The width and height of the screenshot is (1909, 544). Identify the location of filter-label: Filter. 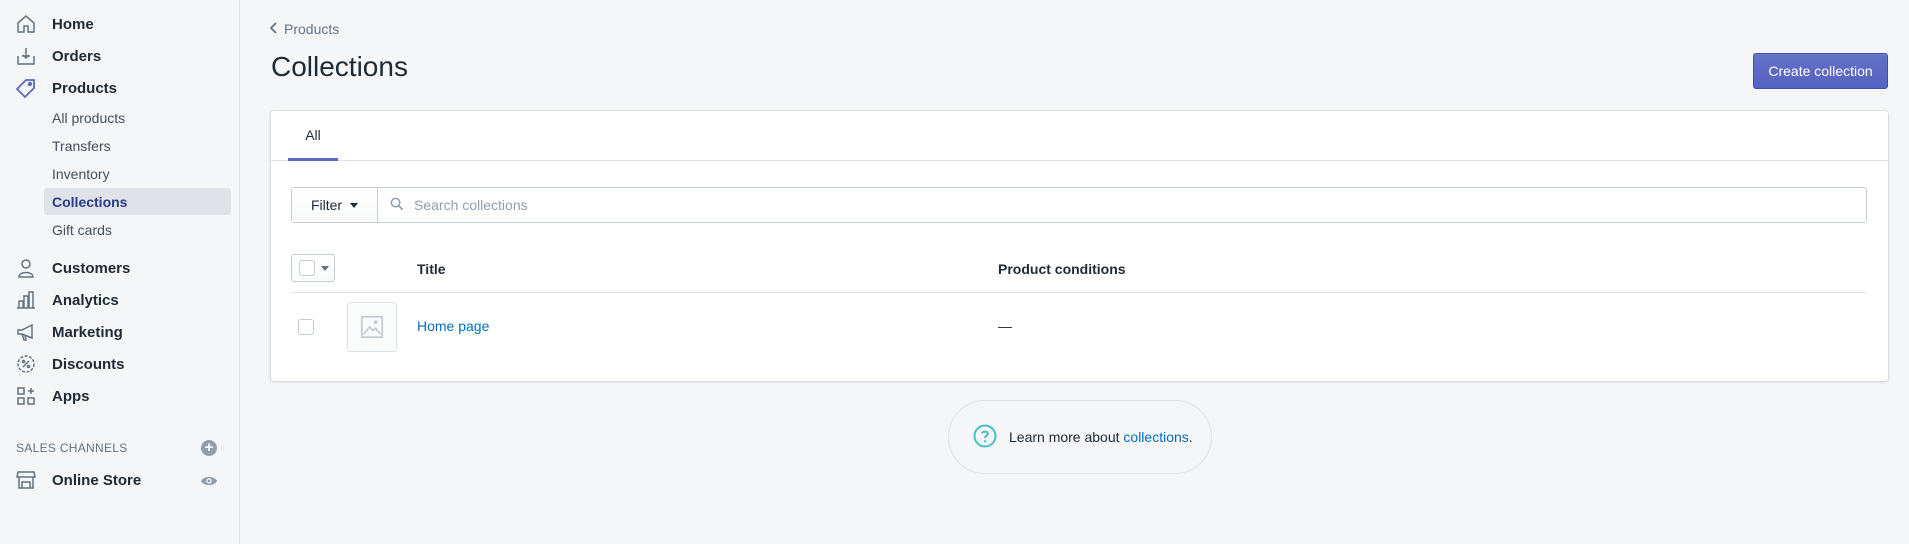
(326, 205).